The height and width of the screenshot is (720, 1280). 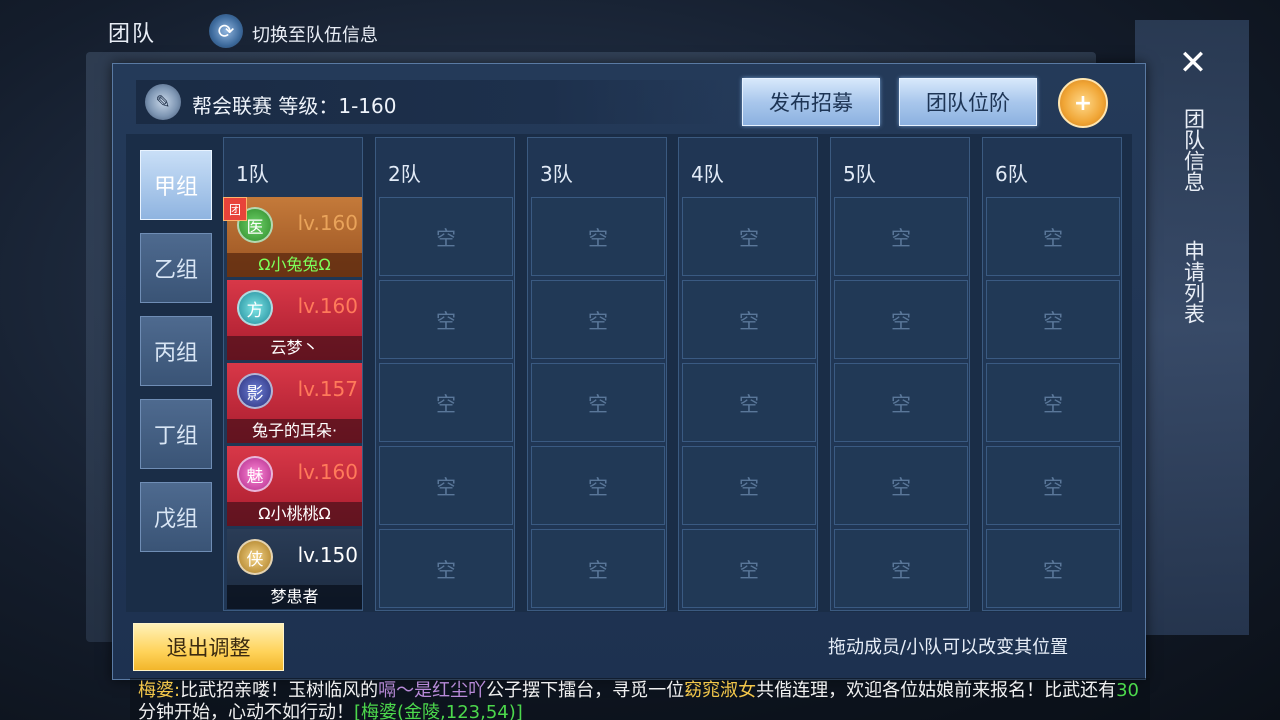 What do you see at coordinates (327, 389) in the screenshot?
I see `member-level: lv.157` at bounding box center [327, 389].